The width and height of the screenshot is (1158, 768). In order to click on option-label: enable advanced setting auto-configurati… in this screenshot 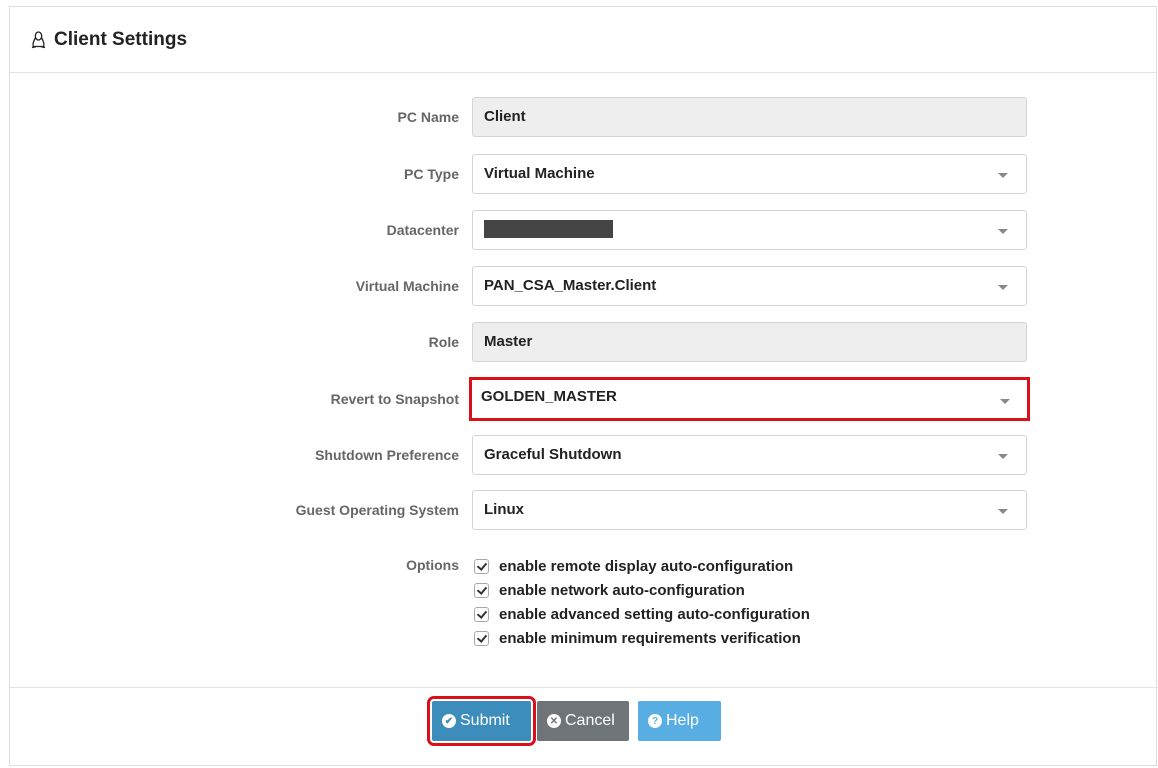, I will do `click(654, 614)`.